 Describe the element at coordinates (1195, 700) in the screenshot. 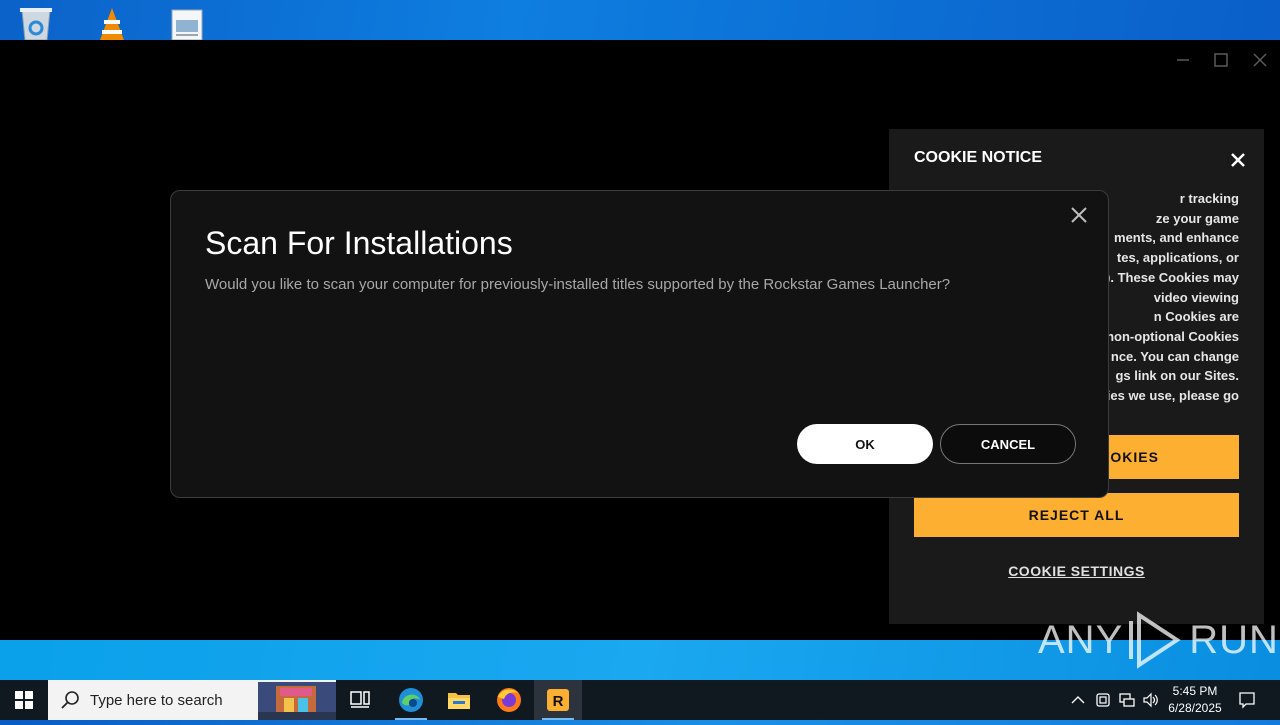

I see `taskbar-clock: 5:45 PM 6/28/2025` at that location.